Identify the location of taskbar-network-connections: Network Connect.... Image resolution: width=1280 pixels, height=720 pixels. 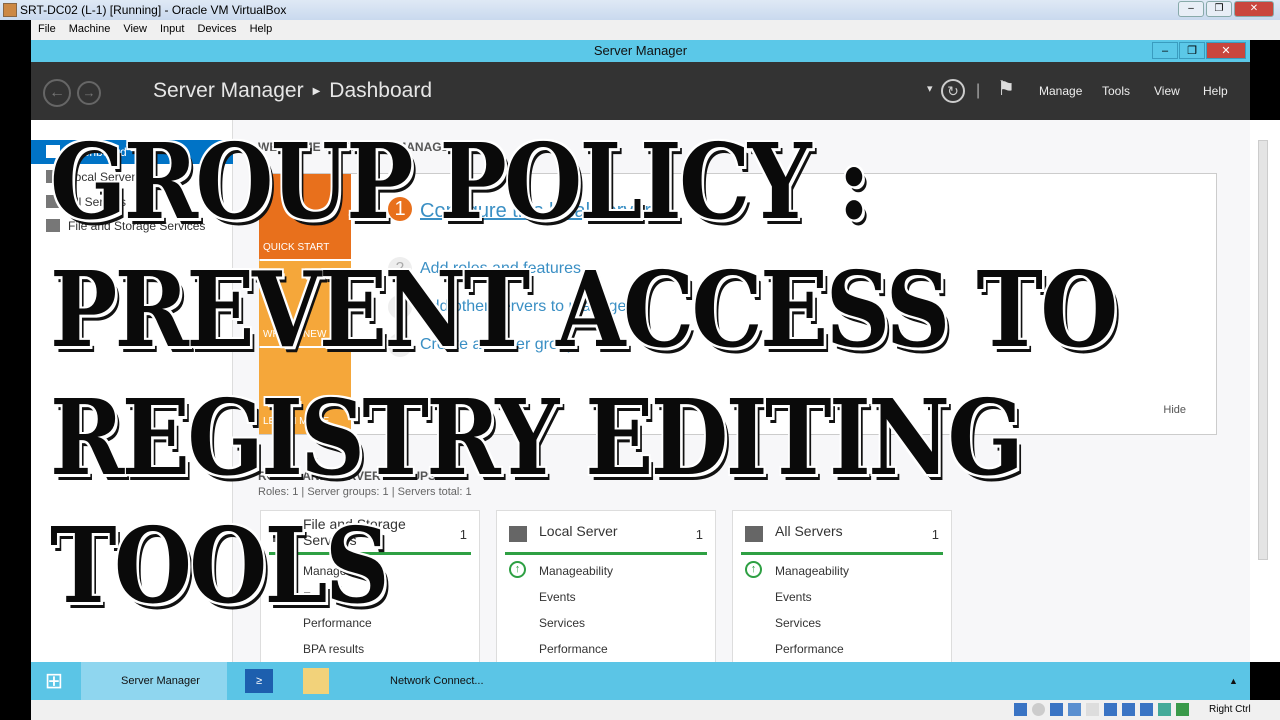
(426, 681).